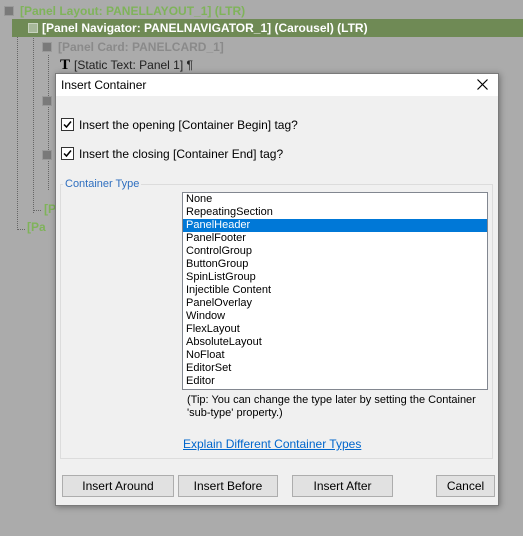 Image resolution: width=523 pixels, height=536 pixels. What do you see at coordinates (65, 65) in the screenshot?
I see `static-text-icon: T` at bounding box center [65, 65].